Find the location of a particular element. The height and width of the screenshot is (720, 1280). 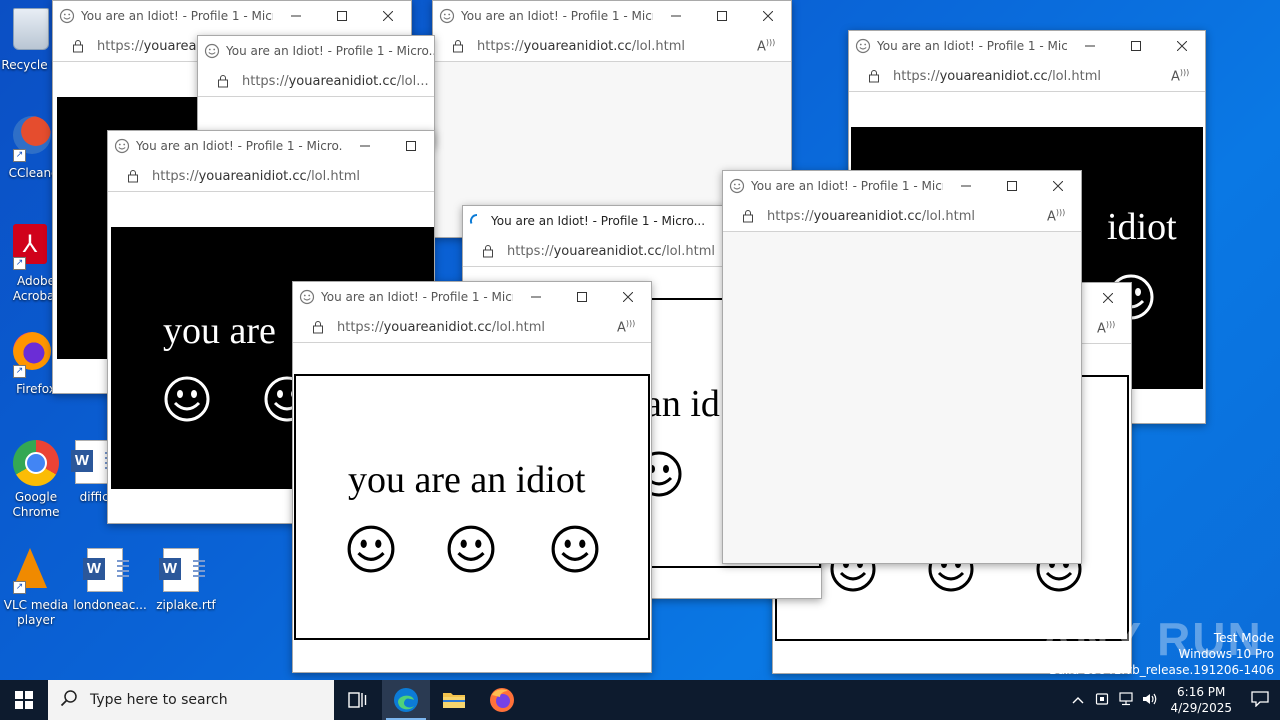

clock-date: 4/29/2025 is located at coordinates (1201, 708).